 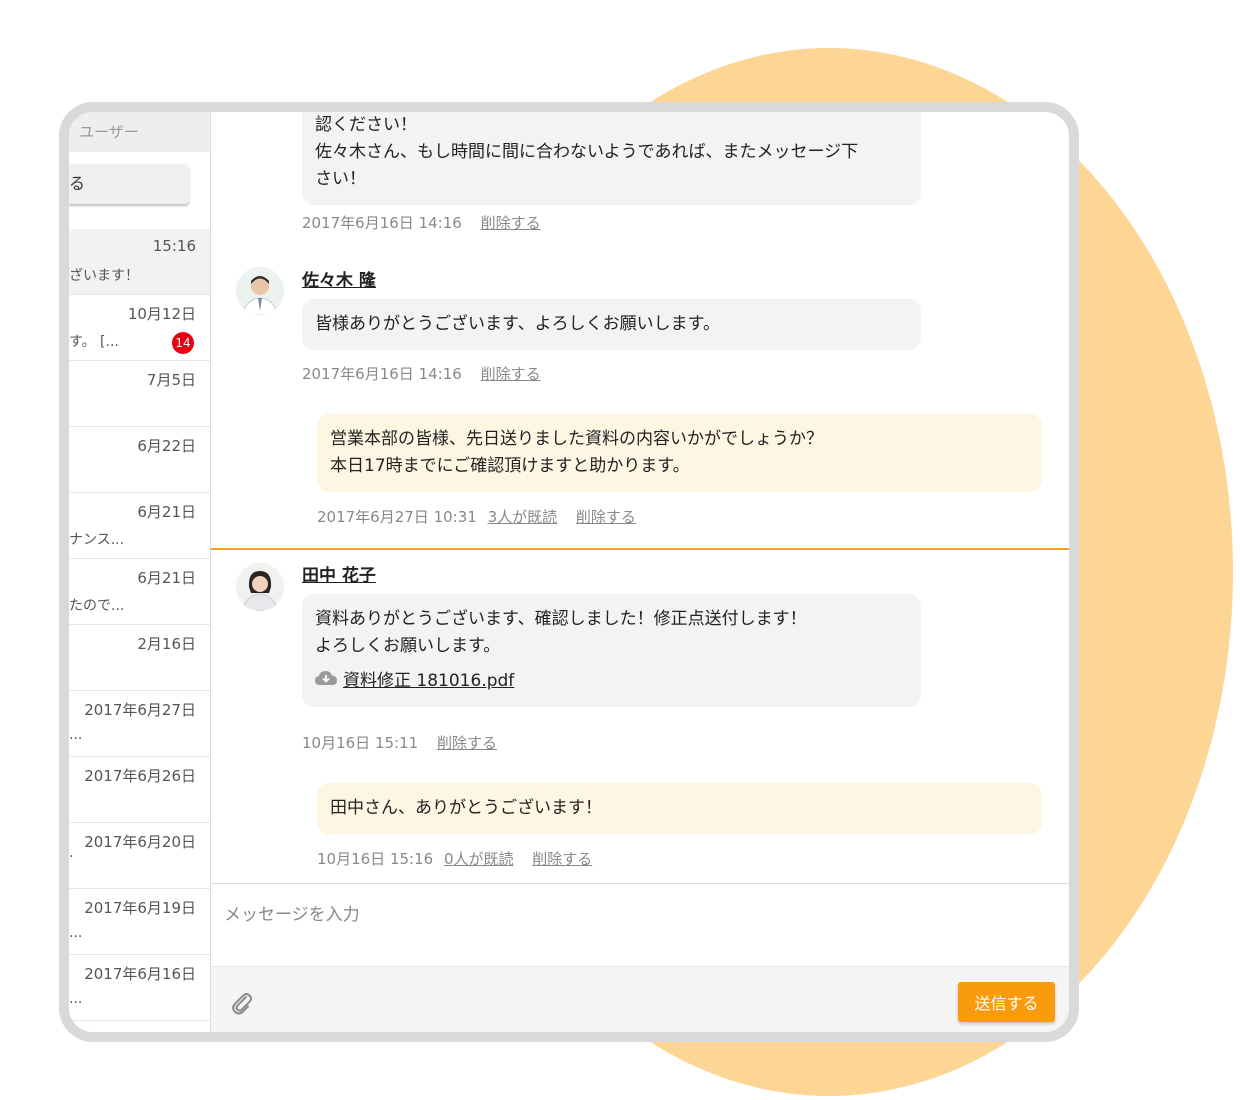 What do you see at coordinates (140, 908) in the screenshot?
I see `conversation-date: 2017年6月19日` at bounding box center [140, 908].